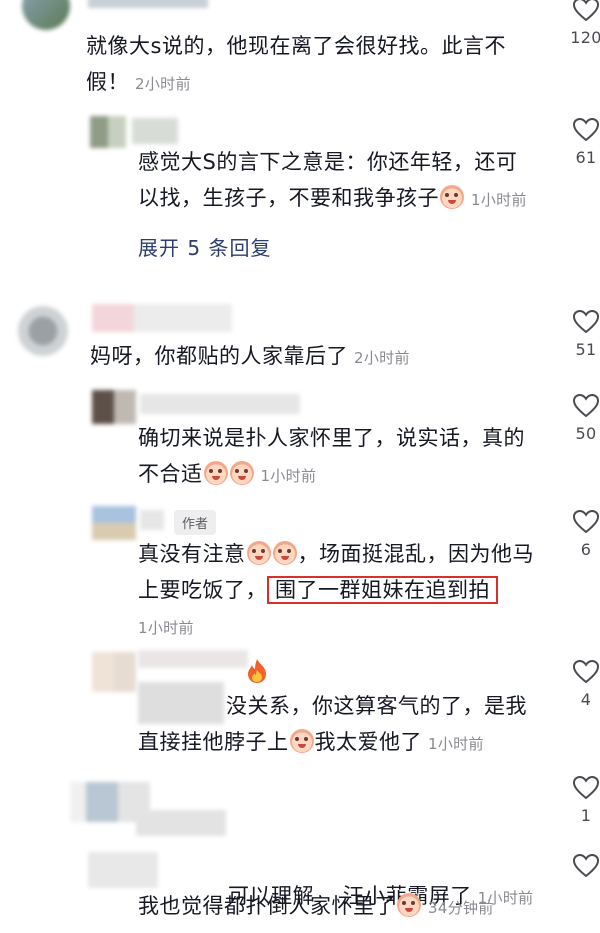 The width and height of the screenshot is (600, 933). I want to click on like-button, so click(583, 866).